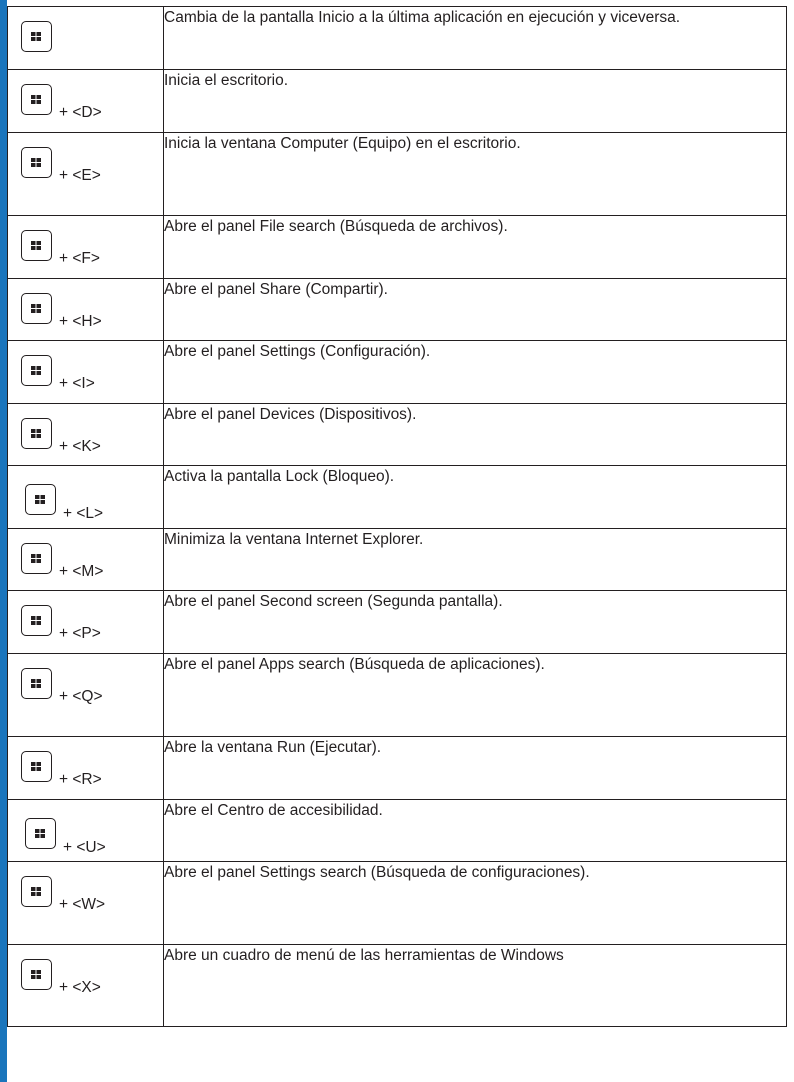 This screenshot has height=1082, width=794. Describe the element at coordinates (475, 559) in the screenshot. I see `shortcut-description: Minimiza la ventana Internet Explorer.` at that location.